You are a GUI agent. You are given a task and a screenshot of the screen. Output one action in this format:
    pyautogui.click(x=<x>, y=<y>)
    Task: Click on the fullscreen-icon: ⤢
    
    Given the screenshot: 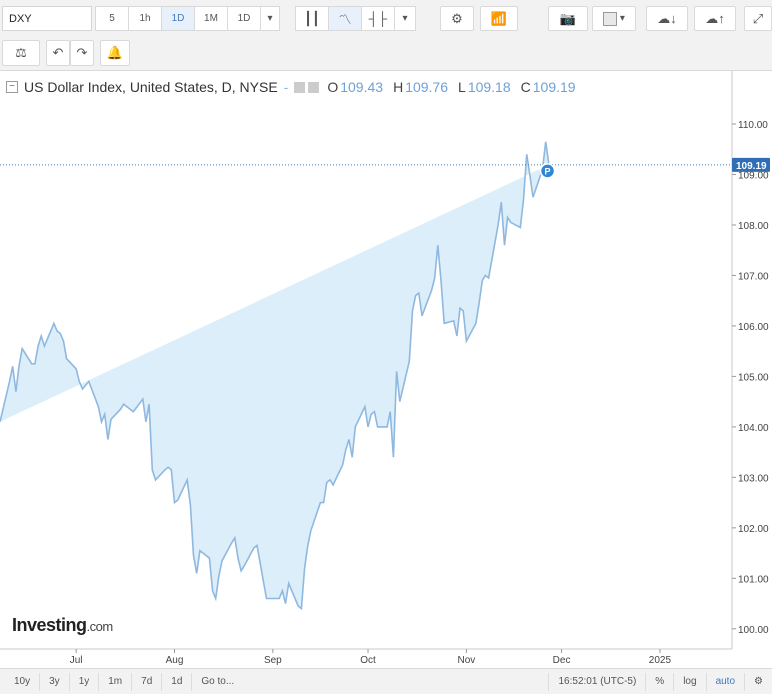 What is the action you would take?
    pyautogui.click(x=758, y=18)
    